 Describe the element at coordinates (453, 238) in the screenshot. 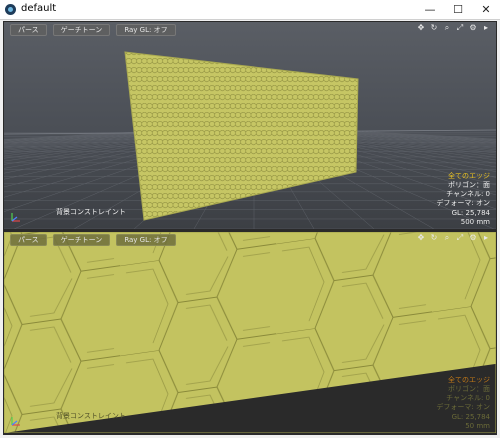

I see `viewport-bottom-nav-icons: ✥ ↻ ⌕ ⤢ ⚙ ▸` at that location.